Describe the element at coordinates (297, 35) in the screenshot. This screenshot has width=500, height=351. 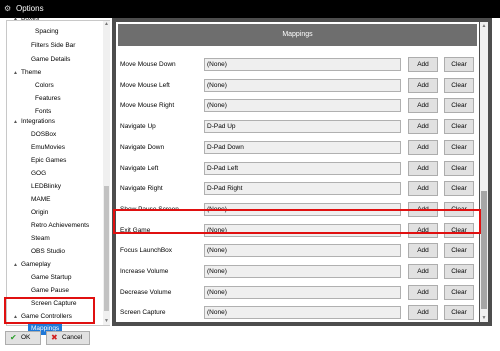
I see `mappings-header: Mappings` at that location.